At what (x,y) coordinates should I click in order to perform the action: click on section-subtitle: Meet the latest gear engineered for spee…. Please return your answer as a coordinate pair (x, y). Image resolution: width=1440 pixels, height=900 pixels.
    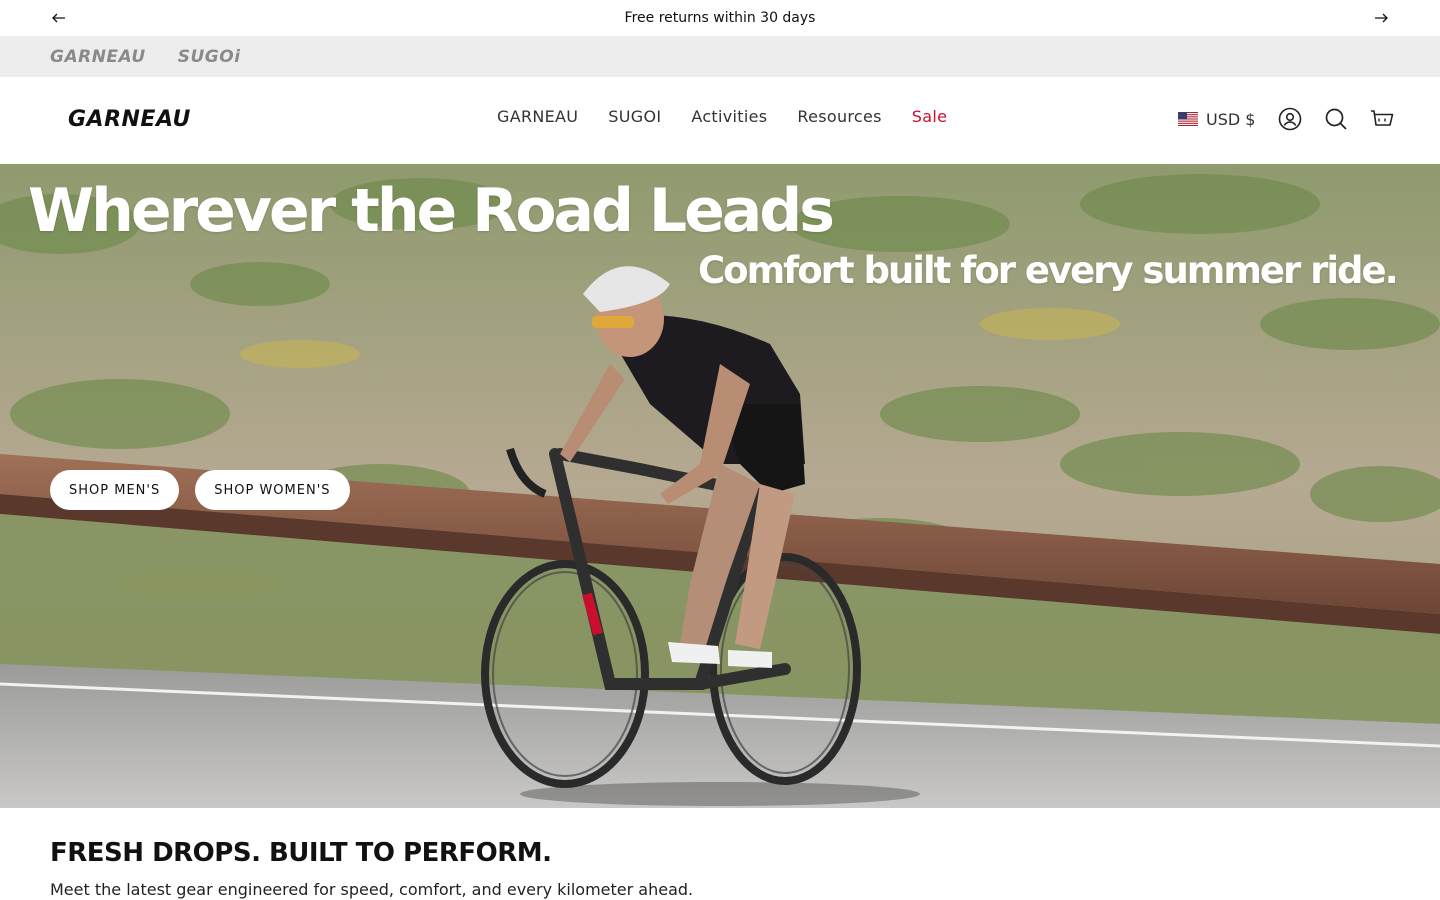
    Looking at the image, I should click on (372, 889).